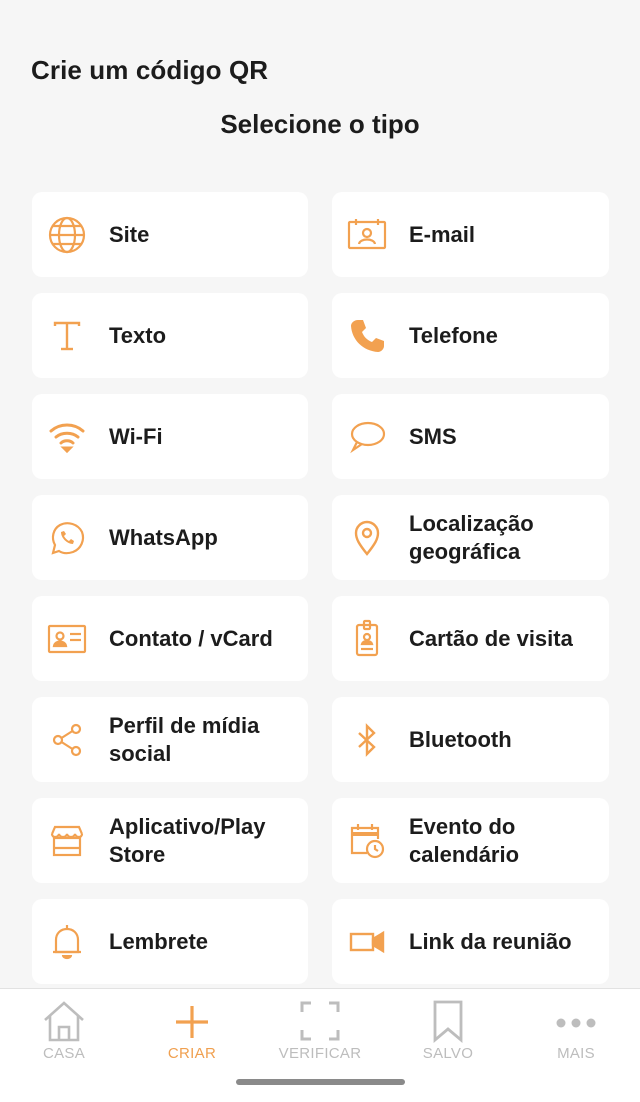 The image size is (640, 1102). I want to click on nav-item-home: CASA, so click(64, 1029).